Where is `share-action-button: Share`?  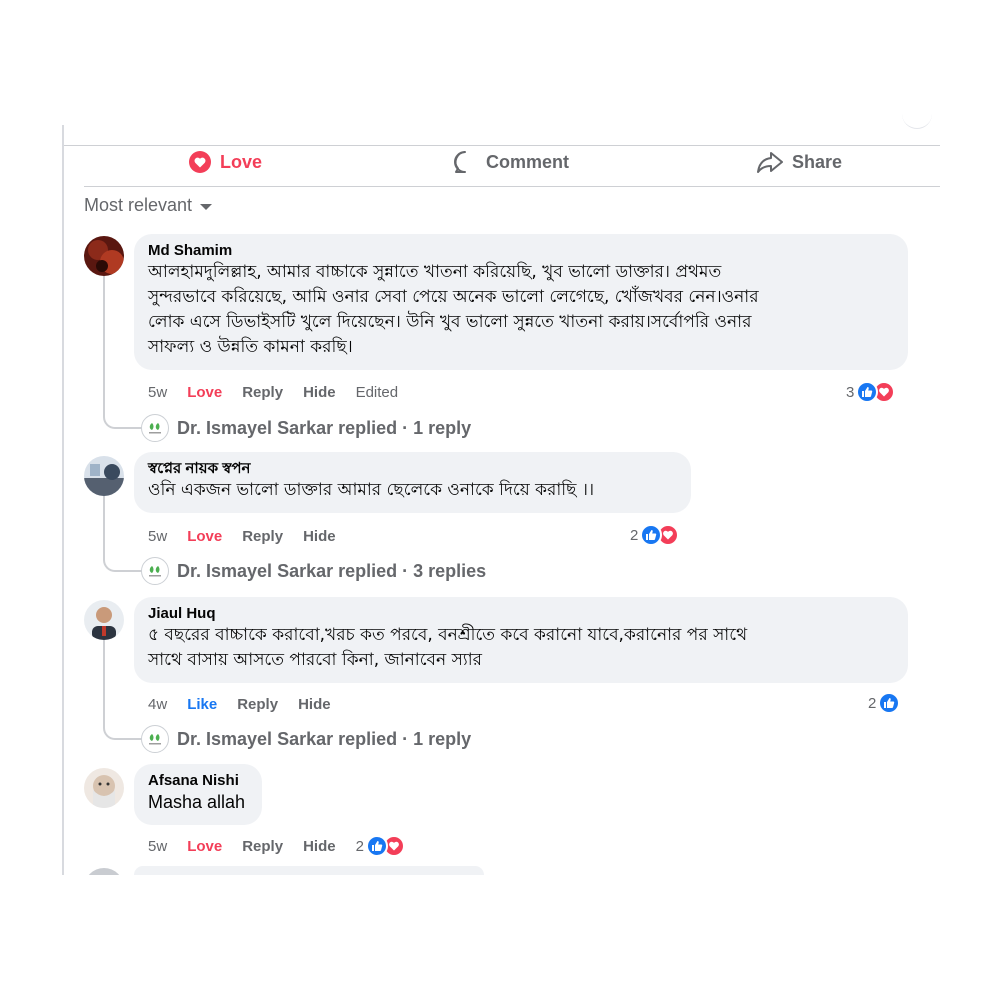 share-action-button: Share is located at coordinates (799, 162).